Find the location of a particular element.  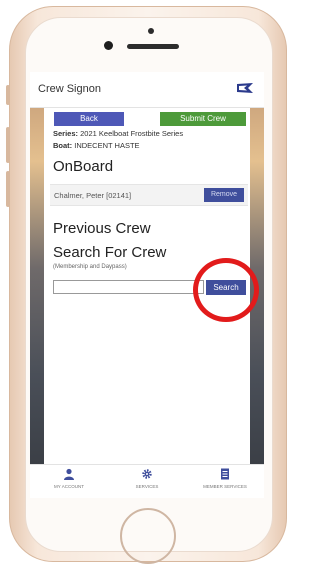

search-input is located at coordinates (128, 287).